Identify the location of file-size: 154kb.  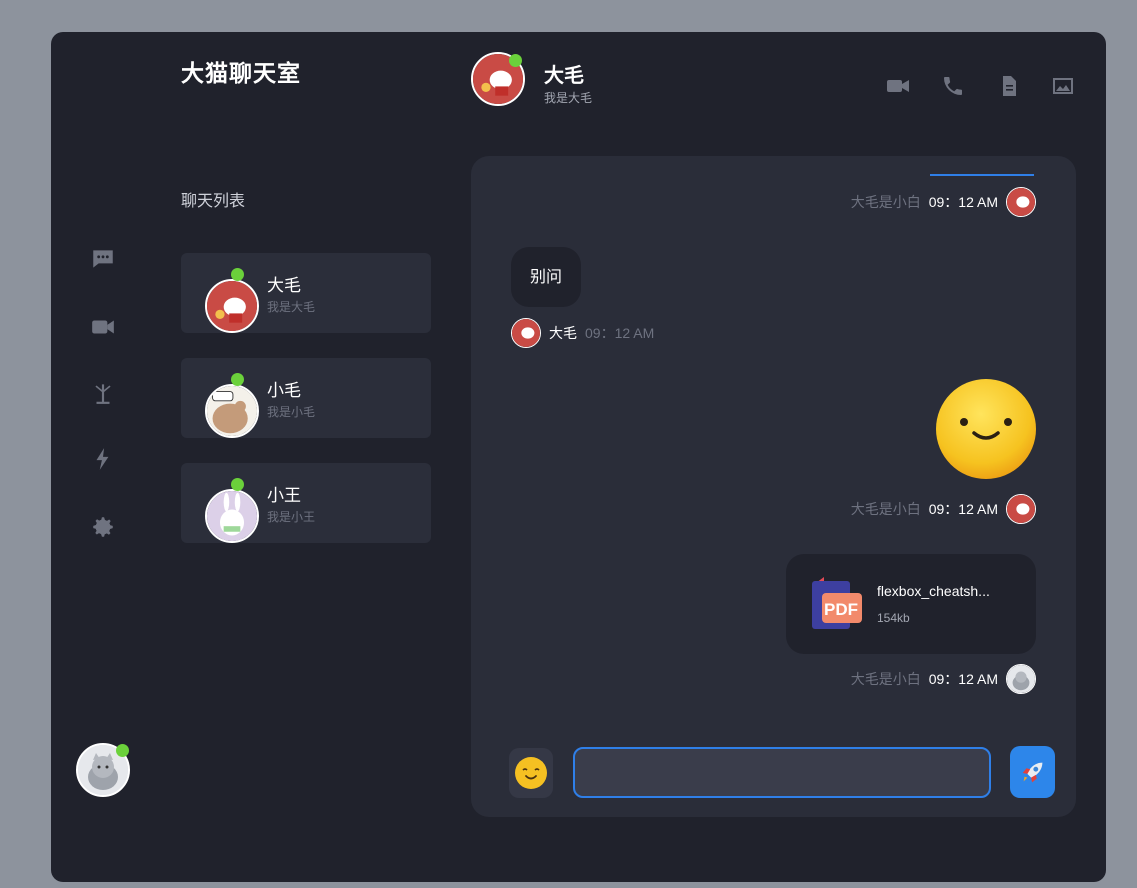
(893, 618).